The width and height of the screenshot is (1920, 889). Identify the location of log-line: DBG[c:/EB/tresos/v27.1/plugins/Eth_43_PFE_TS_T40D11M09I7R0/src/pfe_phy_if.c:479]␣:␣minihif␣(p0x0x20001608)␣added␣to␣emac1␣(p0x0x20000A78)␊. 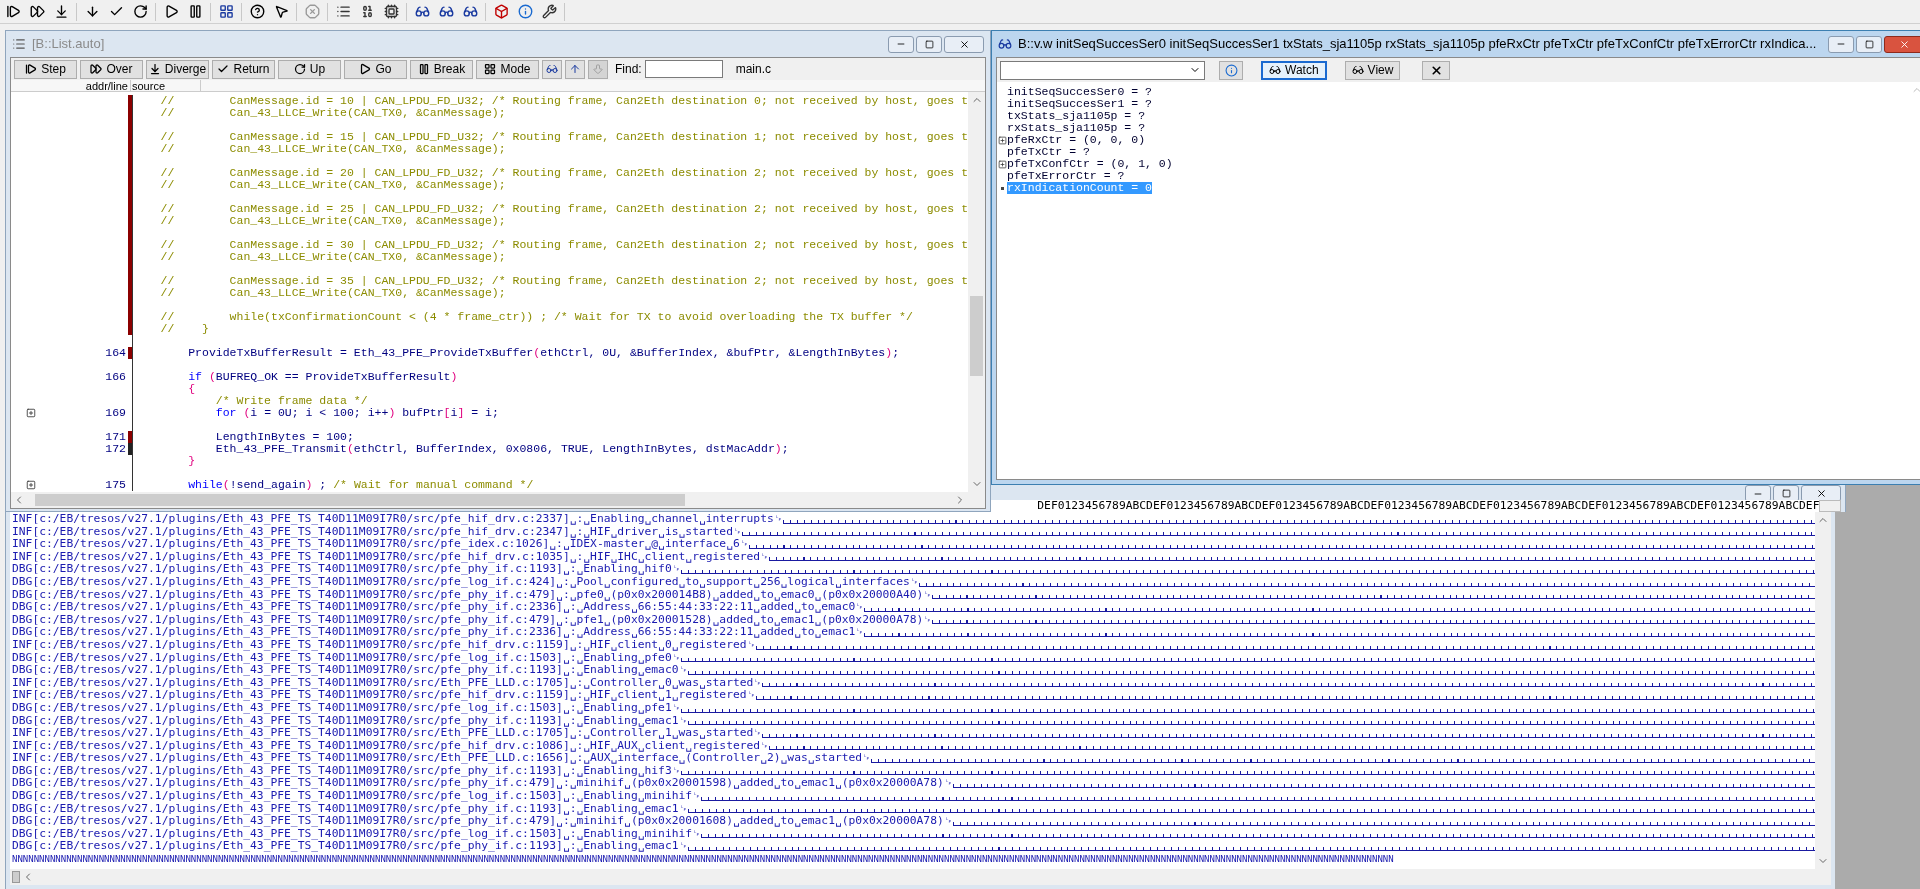
(482, 821).